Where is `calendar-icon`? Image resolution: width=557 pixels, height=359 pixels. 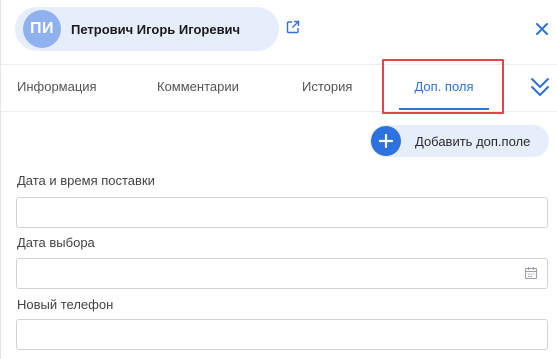 calendar-icon is located at coordinates (531, 273).